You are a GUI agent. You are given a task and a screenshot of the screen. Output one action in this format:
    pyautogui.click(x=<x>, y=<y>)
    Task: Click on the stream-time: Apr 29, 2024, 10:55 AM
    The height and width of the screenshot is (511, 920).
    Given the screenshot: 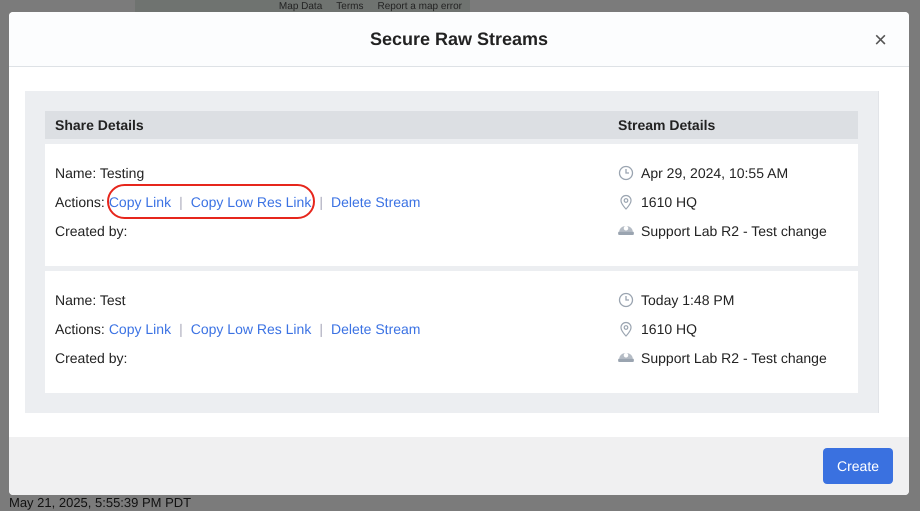 What is the action you would take?
    pyautogui.click(x=714, y=172)
    